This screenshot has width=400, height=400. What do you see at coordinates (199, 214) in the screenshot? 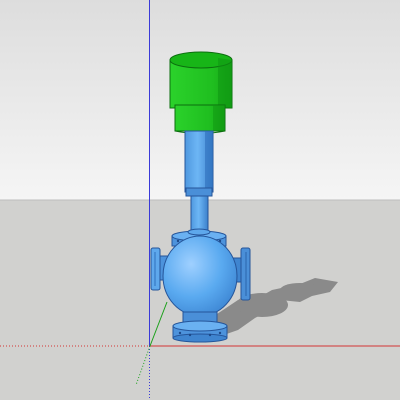
I see `valve-stem` at bounding box center [199, 214].